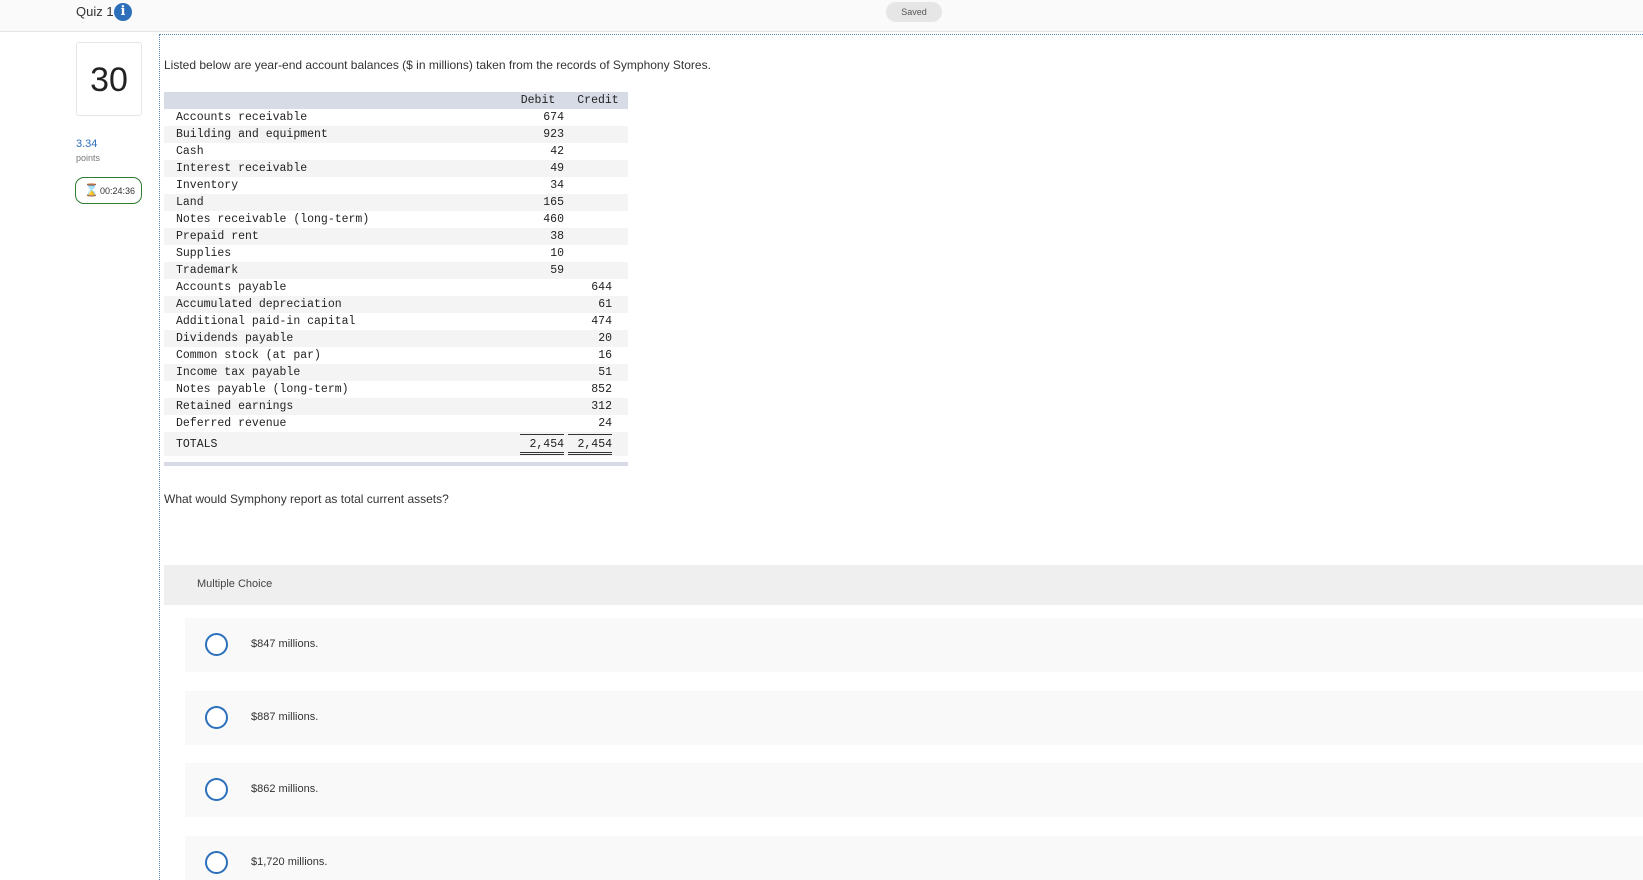 This screenshot has width=1643, height=880. Describe the element at coordinates (95, 11) in the screenshot. I see `quiz-title: Quiz 1` at that location.